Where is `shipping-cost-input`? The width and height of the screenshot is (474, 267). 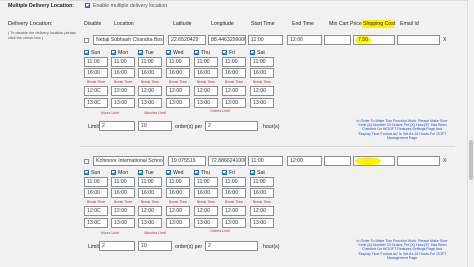 shipping-cost-input is located at coordinates (374, 161).